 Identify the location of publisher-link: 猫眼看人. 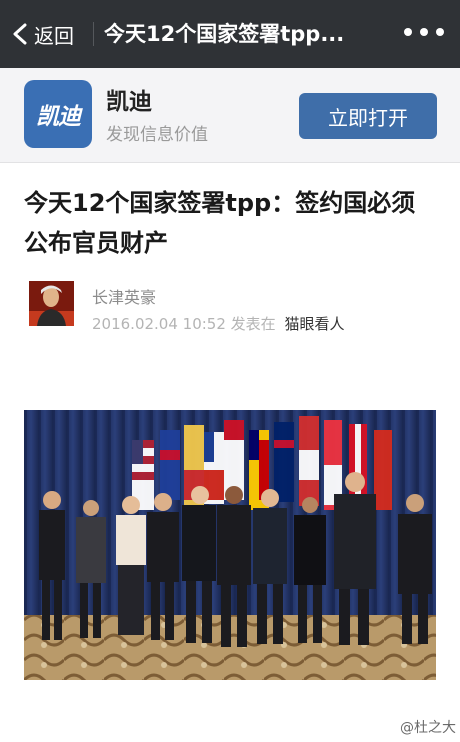
(314, 324).